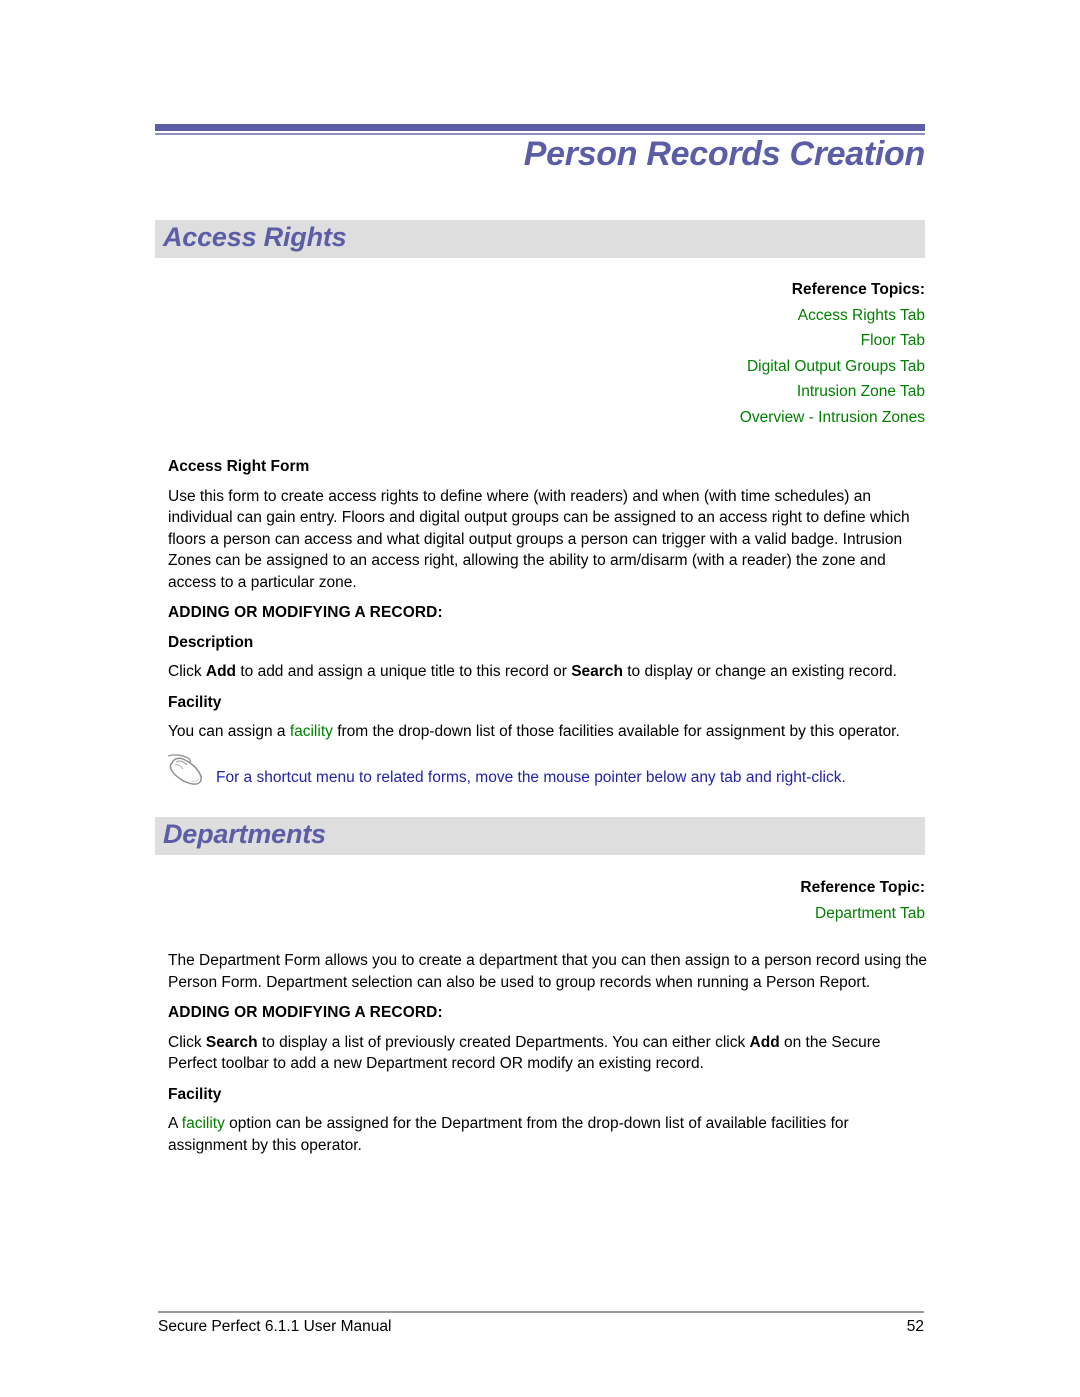 The height and width of the screenshot is (1397, 1080). I want to click on reference-topics-heading: Reference Topics:, so click(858, 289).